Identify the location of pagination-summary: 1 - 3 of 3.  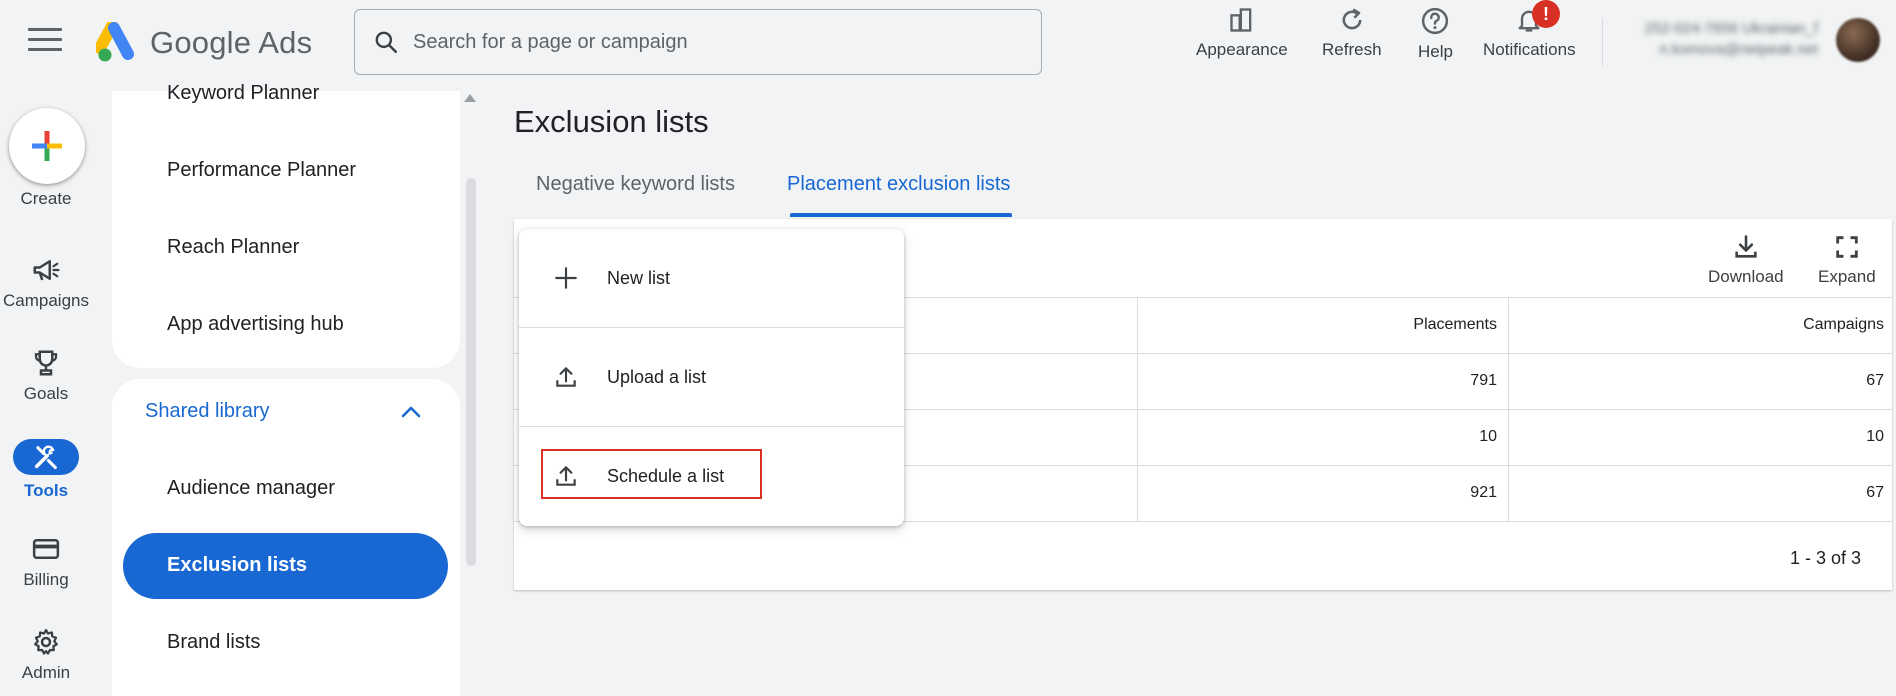
(1826, 558).